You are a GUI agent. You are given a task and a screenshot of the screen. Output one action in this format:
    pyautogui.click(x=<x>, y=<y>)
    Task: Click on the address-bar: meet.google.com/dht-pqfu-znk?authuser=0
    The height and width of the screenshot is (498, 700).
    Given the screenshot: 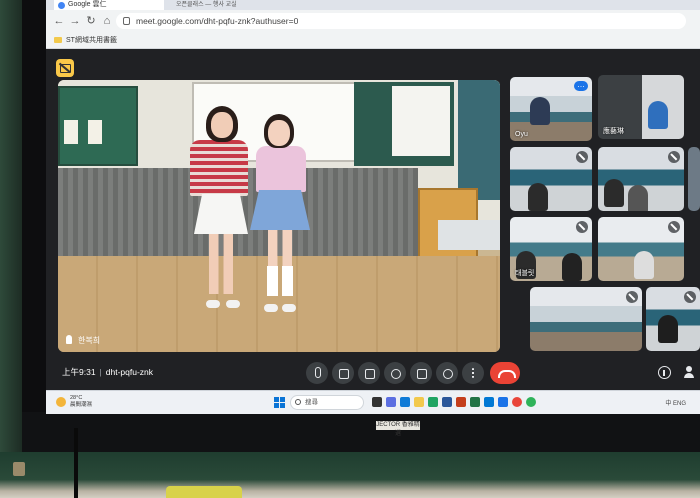 What is the action you would take?
    pyautogui.click(x=401, y=21)
    